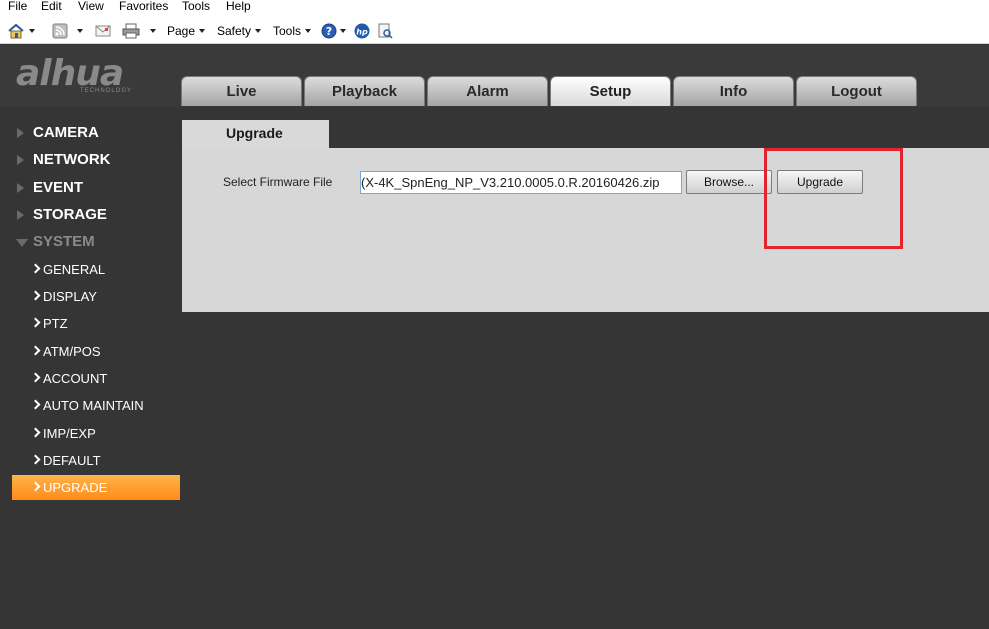 This screenshot has width=989, height=629. I want to click on sidebar-subitem-label: PTZ, so click(55, 323).